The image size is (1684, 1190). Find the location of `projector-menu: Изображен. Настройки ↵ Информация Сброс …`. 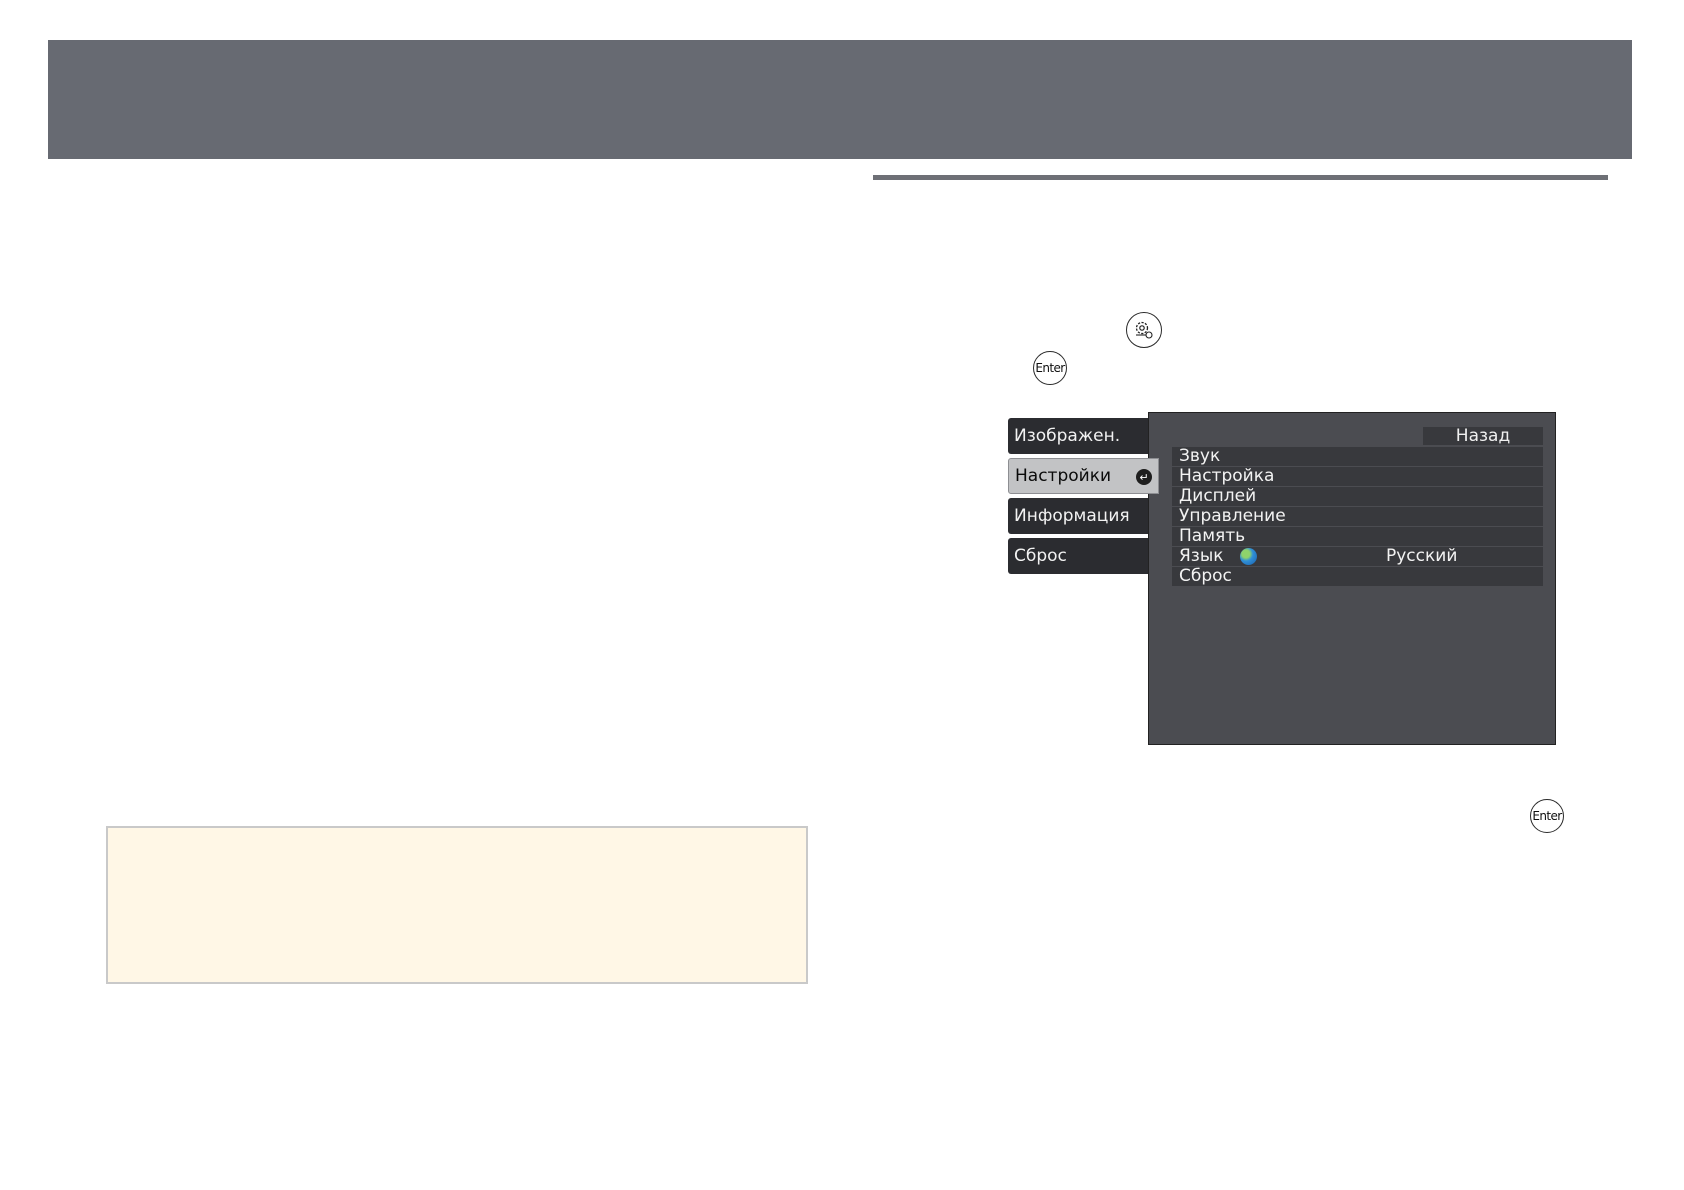

projector-menu: Изображен. Настройки ↵ Информация Сброс … is located at coordinates (1282, 578).